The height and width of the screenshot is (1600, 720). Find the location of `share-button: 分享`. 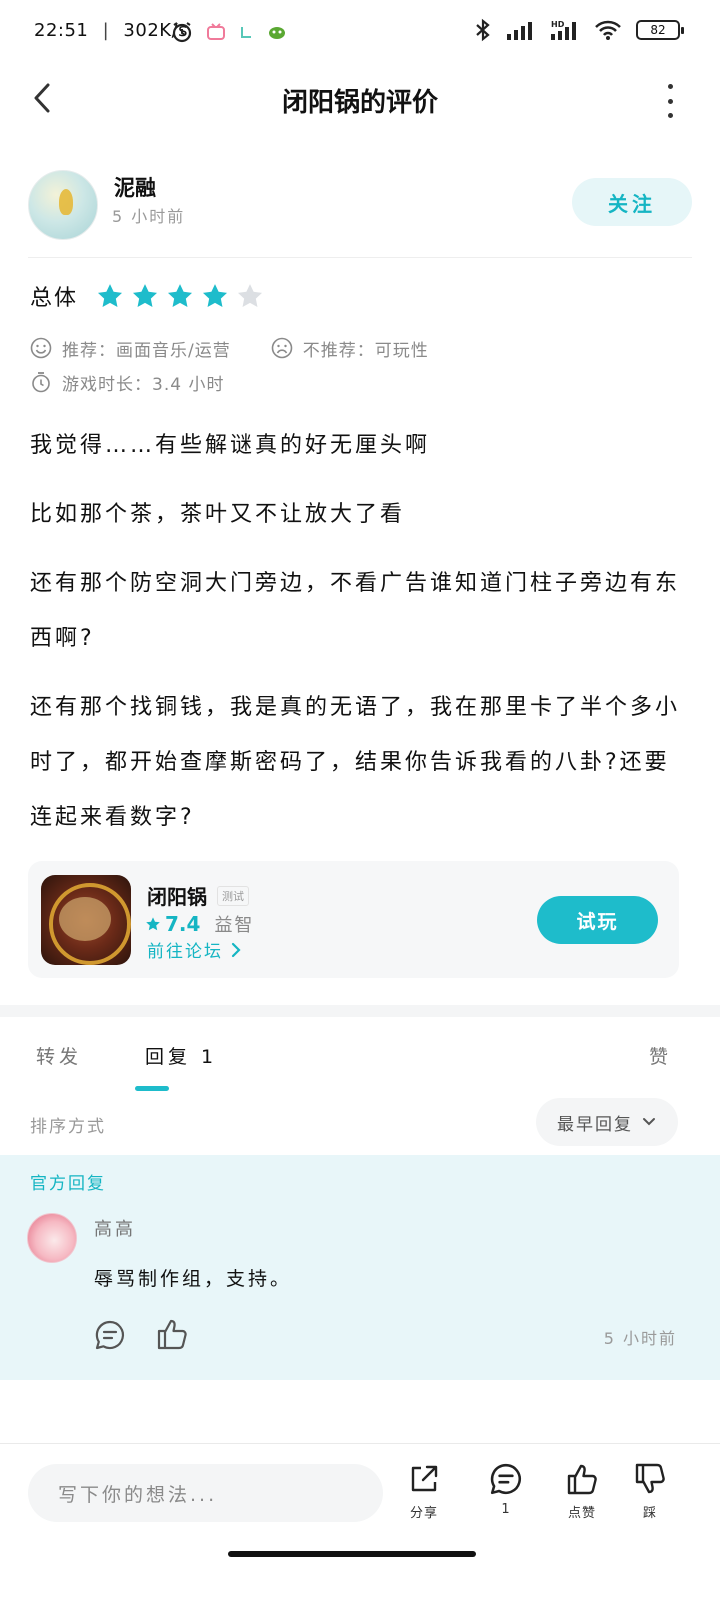

share-button: 分享 is located at coordinates (424, 1491).